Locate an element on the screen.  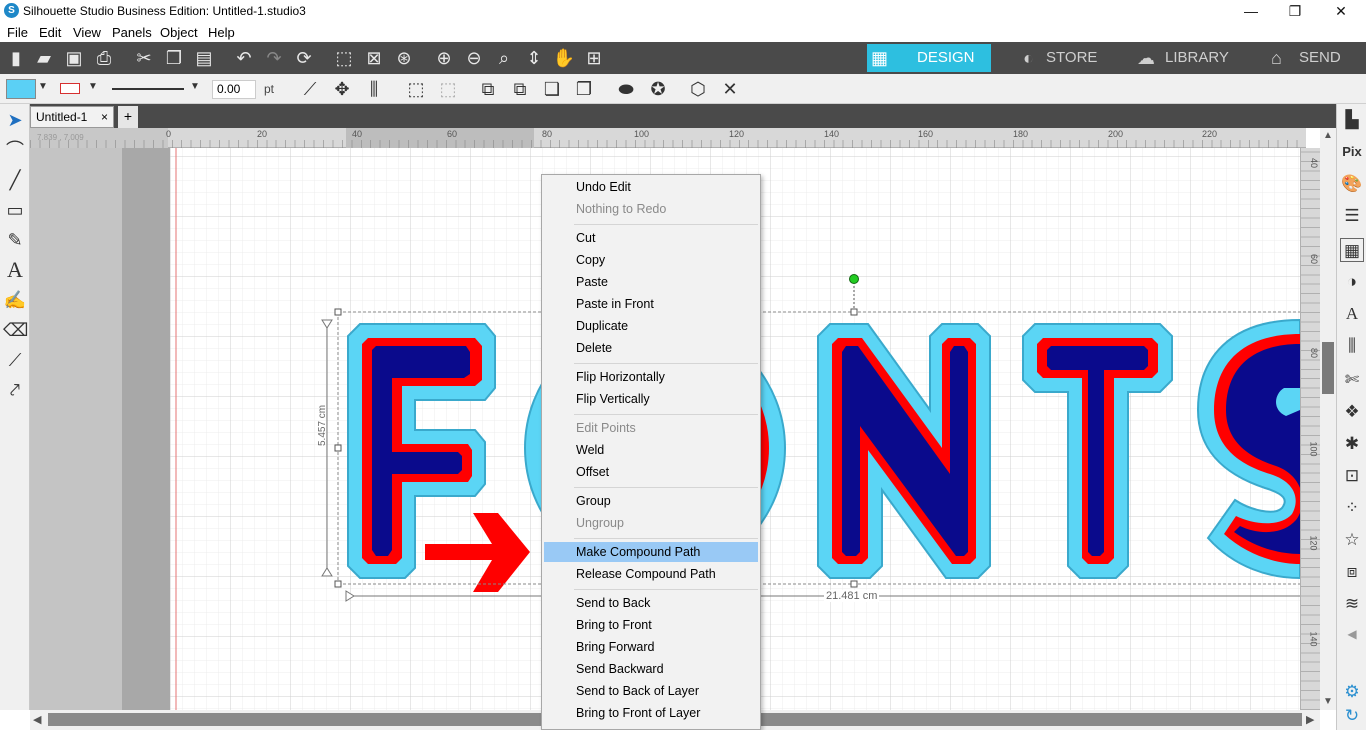
tab-library: ☁ LIBRARY is located at coordinates (1175, 58).